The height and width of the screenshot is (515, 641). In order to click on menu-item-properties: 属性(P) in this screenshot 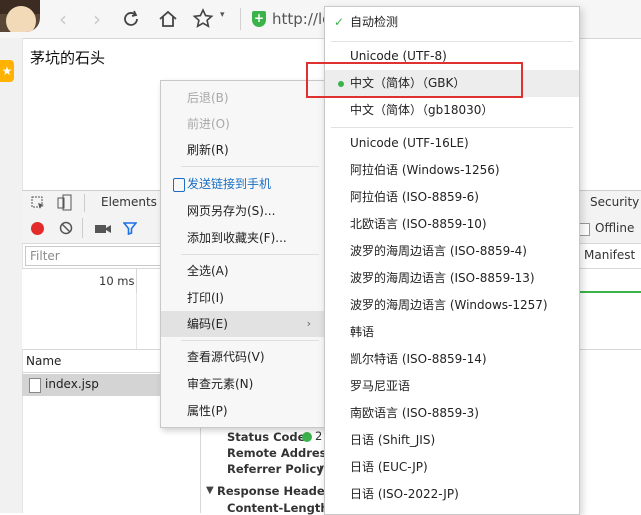, I will do `click(243, 411)`.